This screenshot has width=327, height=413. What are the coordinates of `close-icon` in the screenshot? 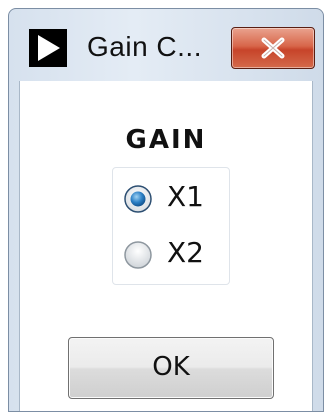 It's located at (273, 48).